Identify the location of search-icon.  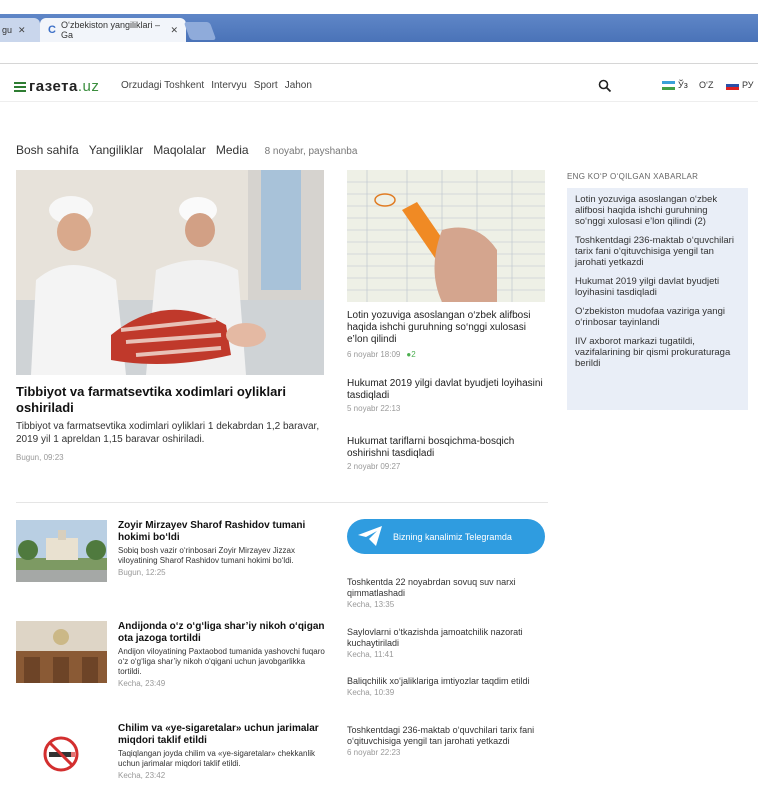
(605, 86).